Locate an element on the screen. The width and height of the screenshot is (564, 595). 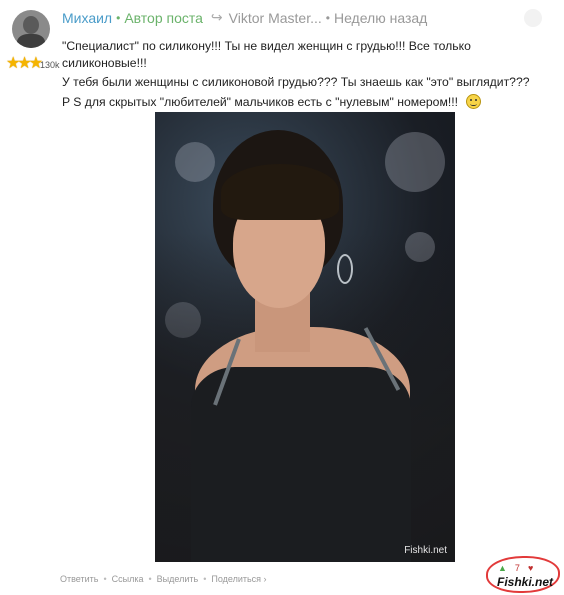
smile-icon is located at coordinates (473, 101).